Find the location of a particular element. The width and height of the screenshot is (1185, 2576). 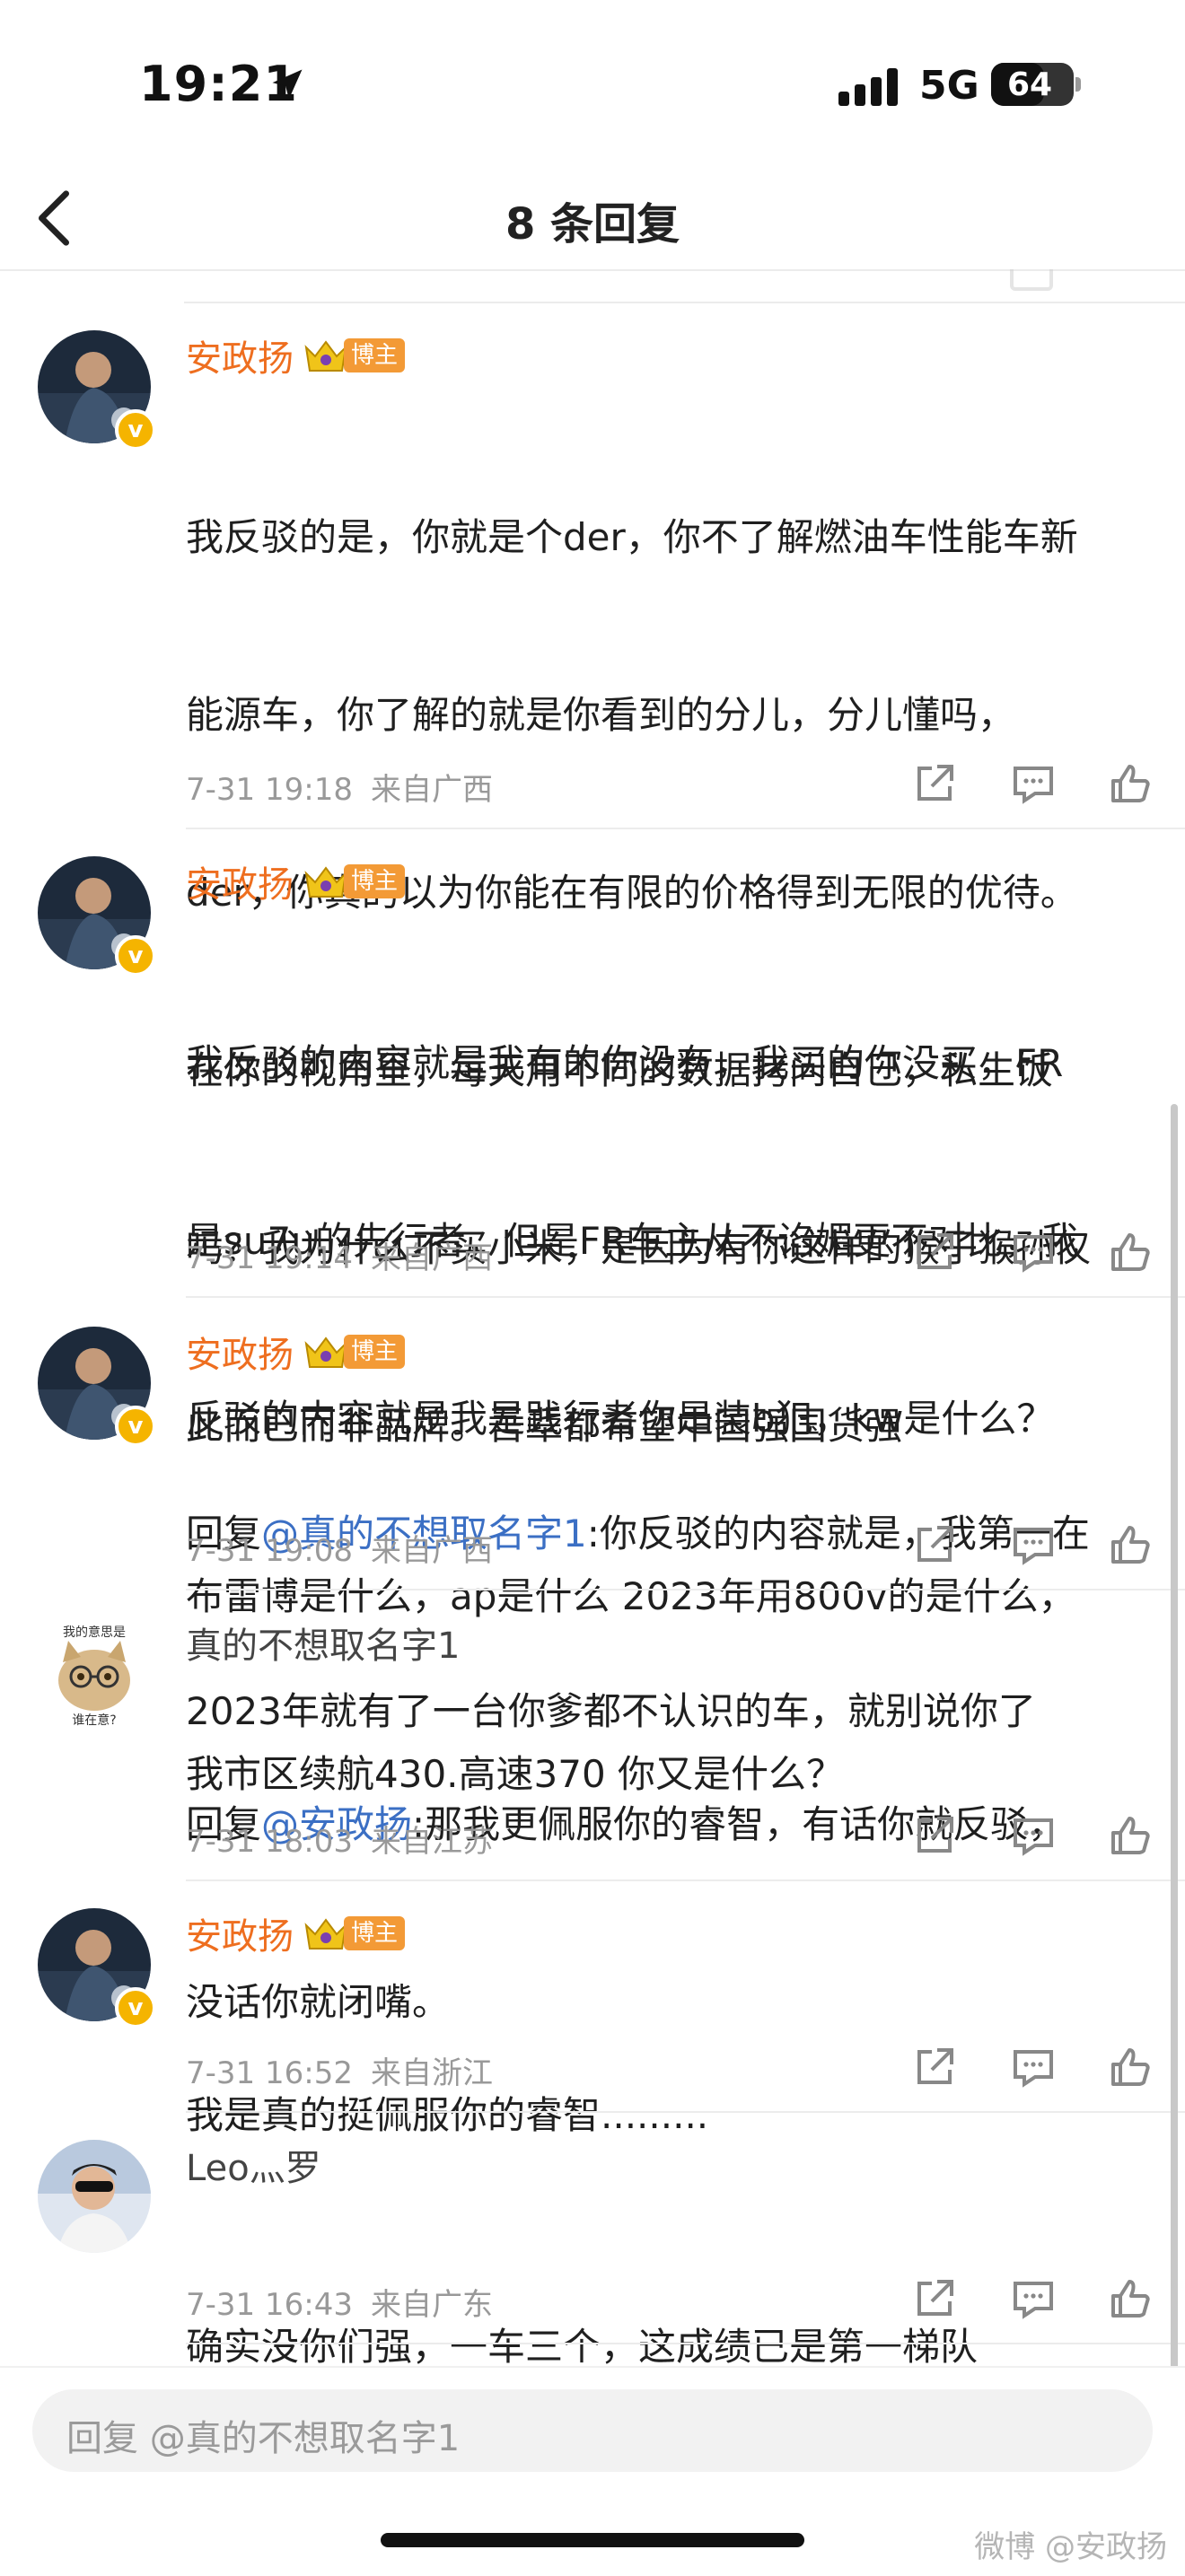

comment-time: 7-31 19:08 is located at coordinates (269, 1551).